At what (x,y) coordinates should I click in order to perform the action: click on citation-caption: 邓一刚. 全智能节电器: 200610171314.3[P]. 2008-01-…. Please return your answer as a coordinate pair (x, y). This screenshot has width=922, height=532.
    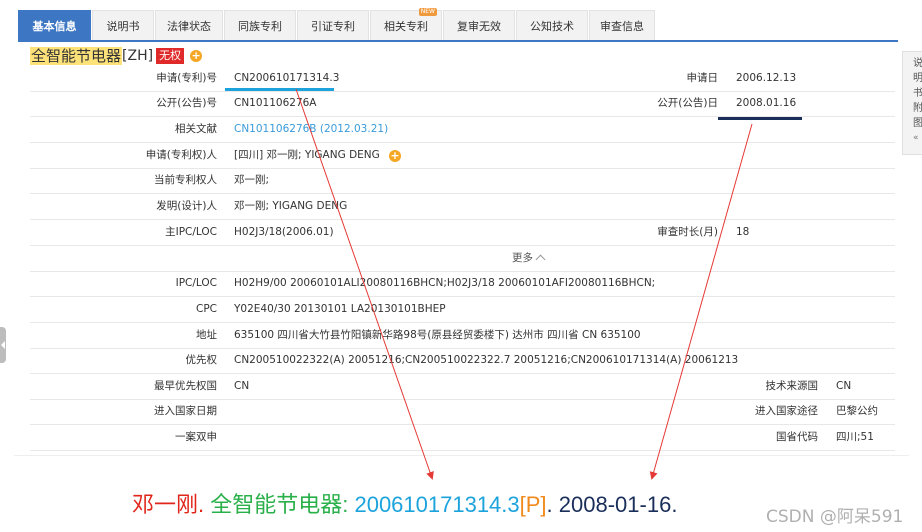
    Looking at the image, I should click on (404, 503).